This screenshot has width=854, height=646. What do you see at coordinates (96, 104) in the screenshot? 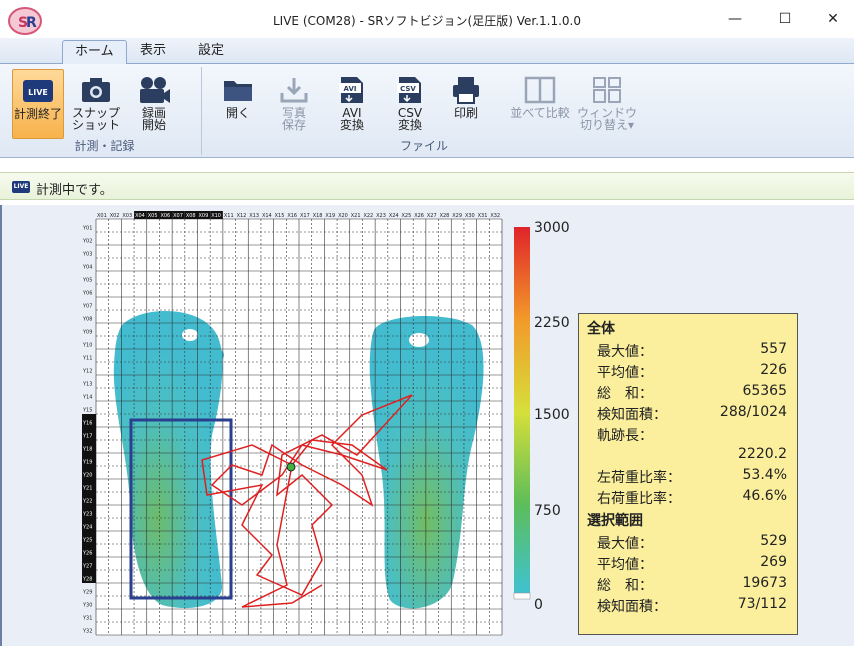
I see `snapshot-button: スナップ ショット` at bounding box center [96, 104].